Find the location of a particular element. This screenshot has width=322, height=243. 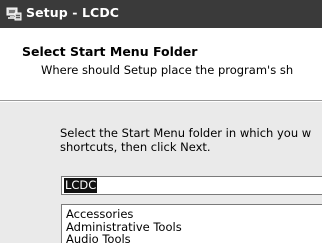

list-item: Audio Tools is located at coordinates (192, 238).